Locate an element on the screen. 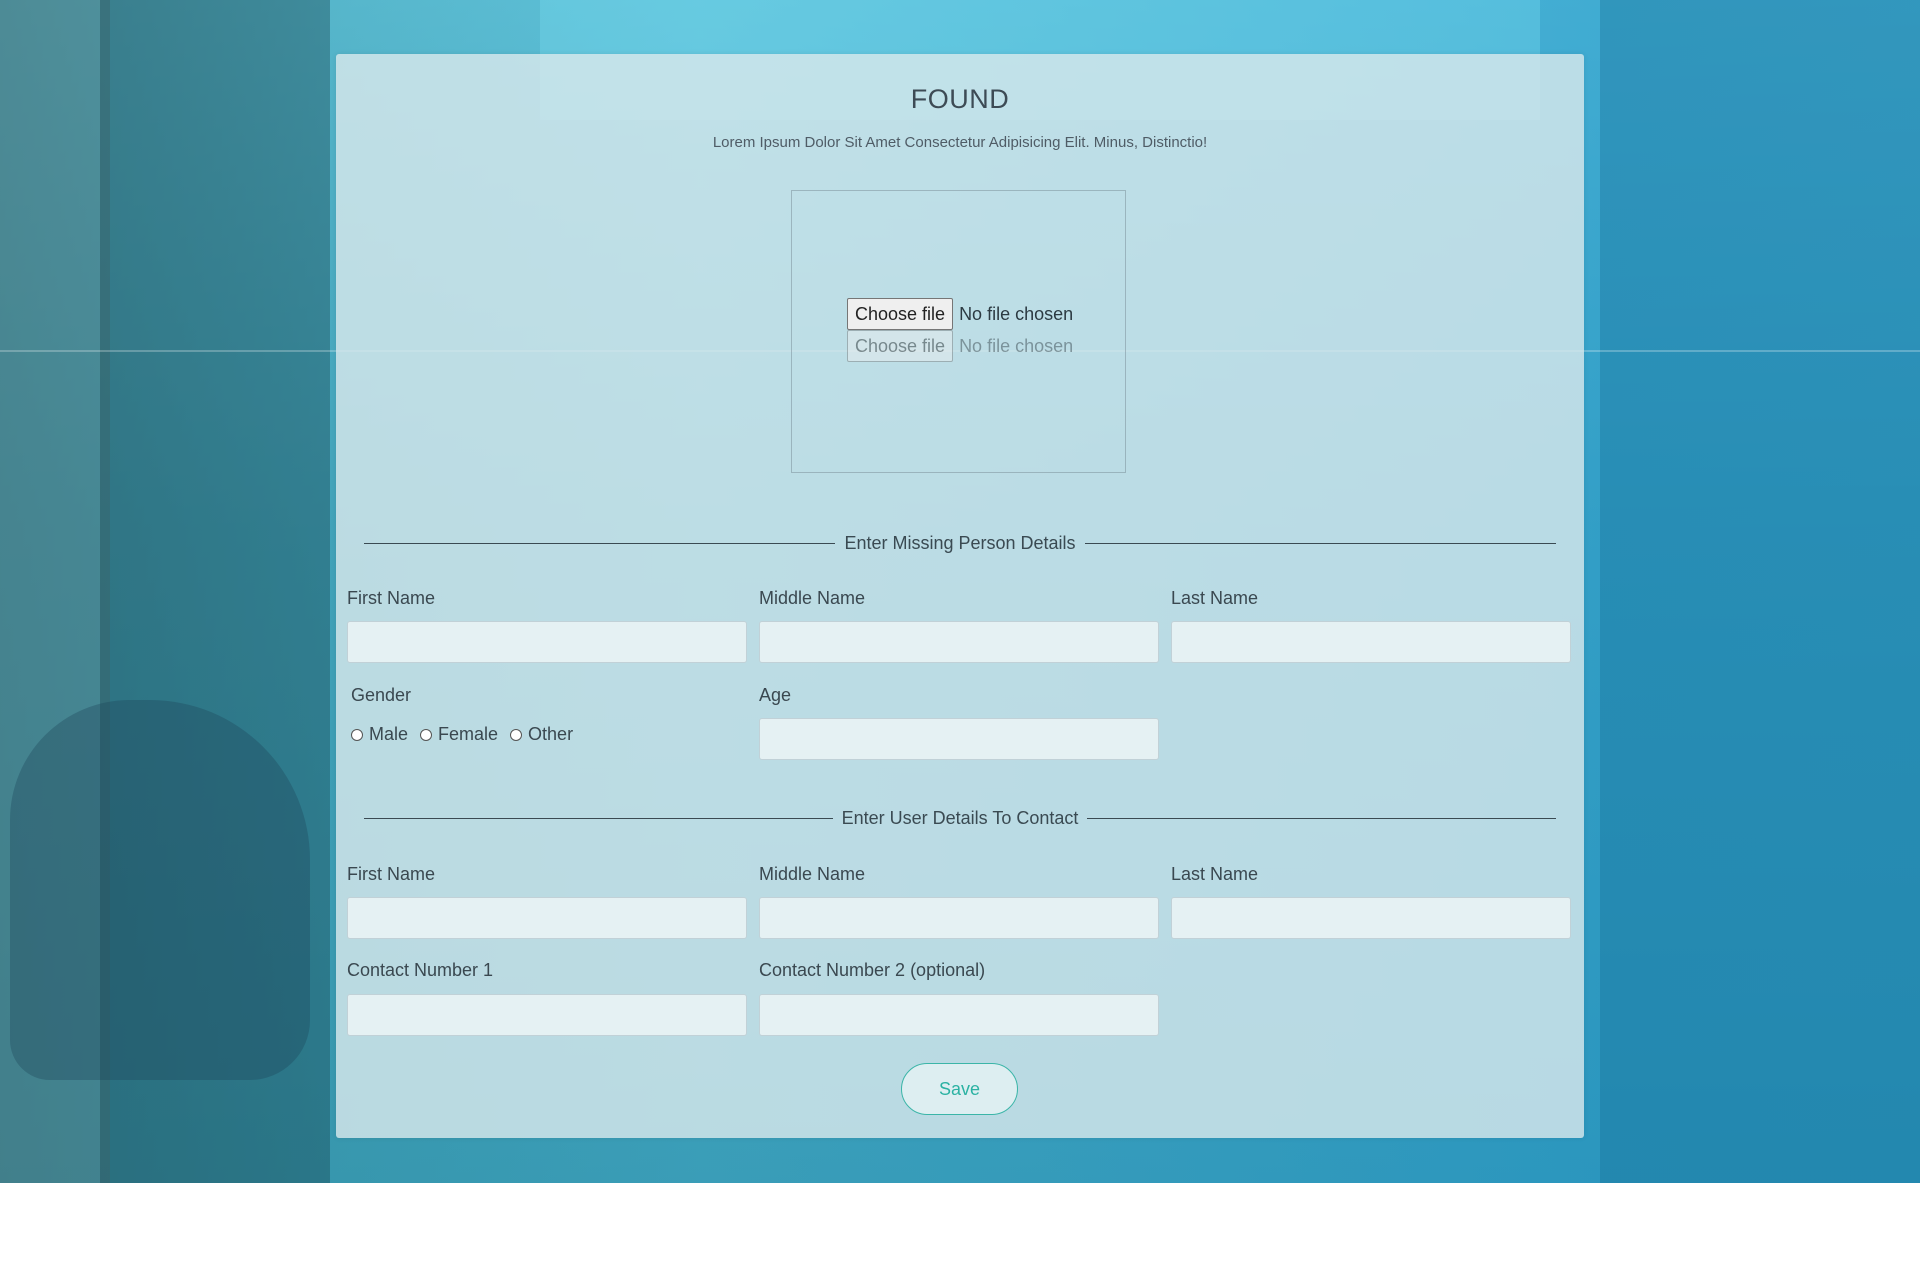 This screenshot has width=1920, height=1277. save-button: Save is located at coordinates (959, 1089).